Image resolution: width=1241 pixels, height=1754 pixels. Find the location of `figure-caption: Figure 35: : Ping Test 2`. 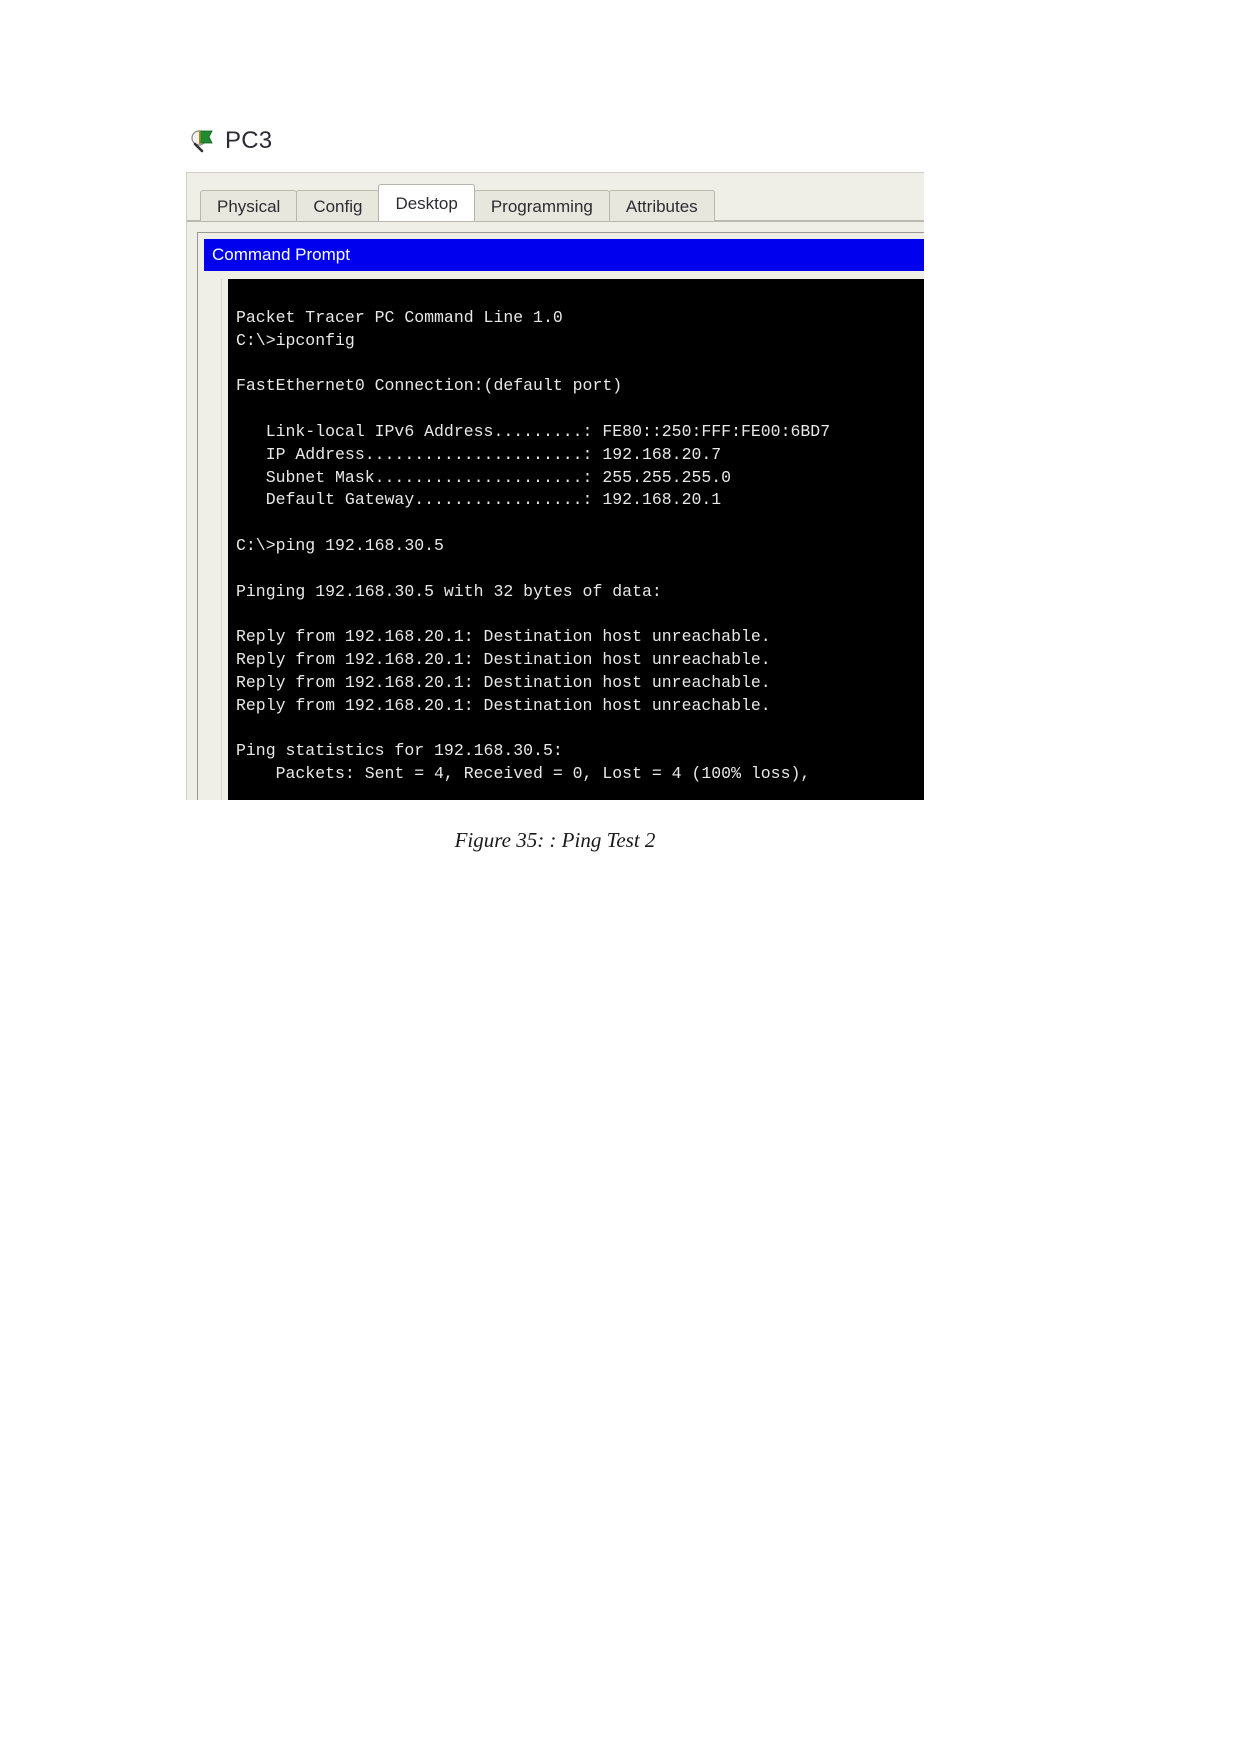

figure-caption: Figure 35: : Ping Test 2 is located at coordinates (555, 840).